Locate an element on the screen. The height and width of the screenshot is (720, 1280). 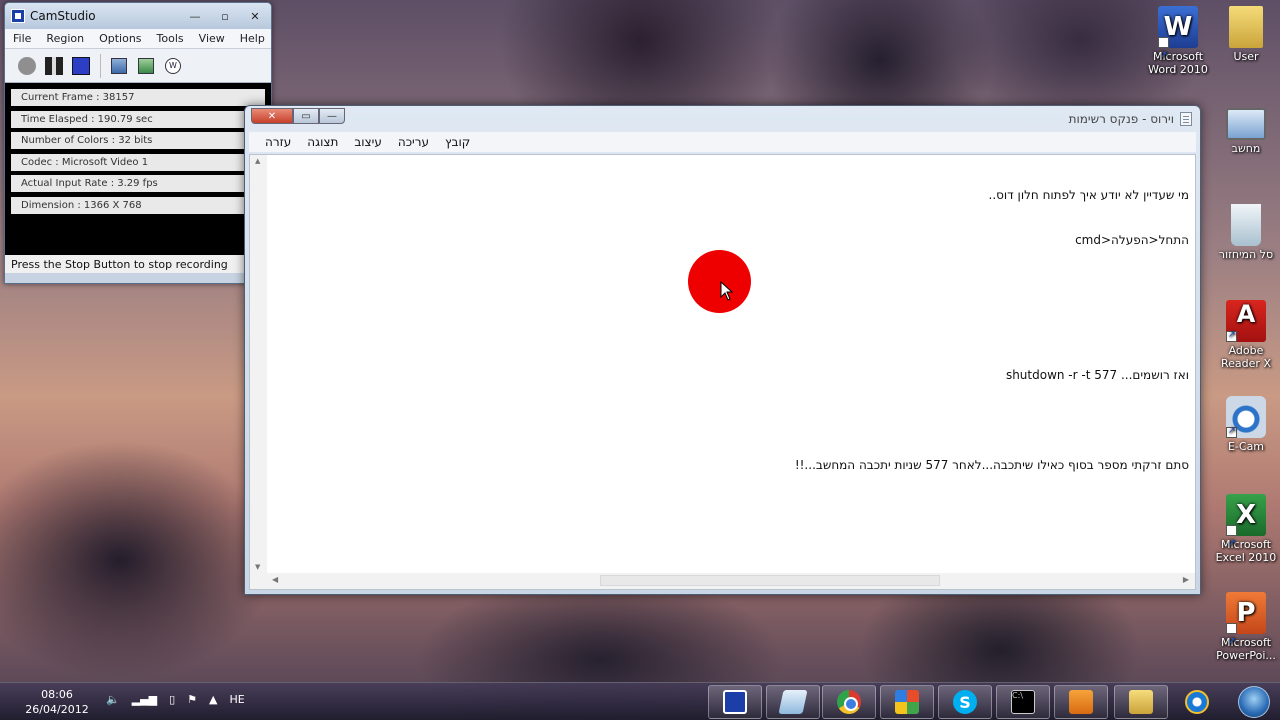
horizontal-scrollbar: ◀ ▶ is located at coordinates (722, 581).